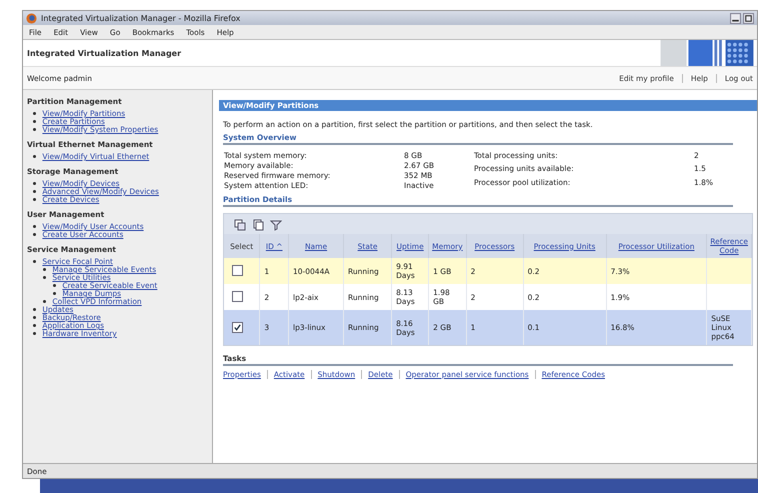 The height and width of the screenshot is (493, 758). Describe the element at coordinates (735, 18) in the screenshot. I see `minimize-button` at that location.